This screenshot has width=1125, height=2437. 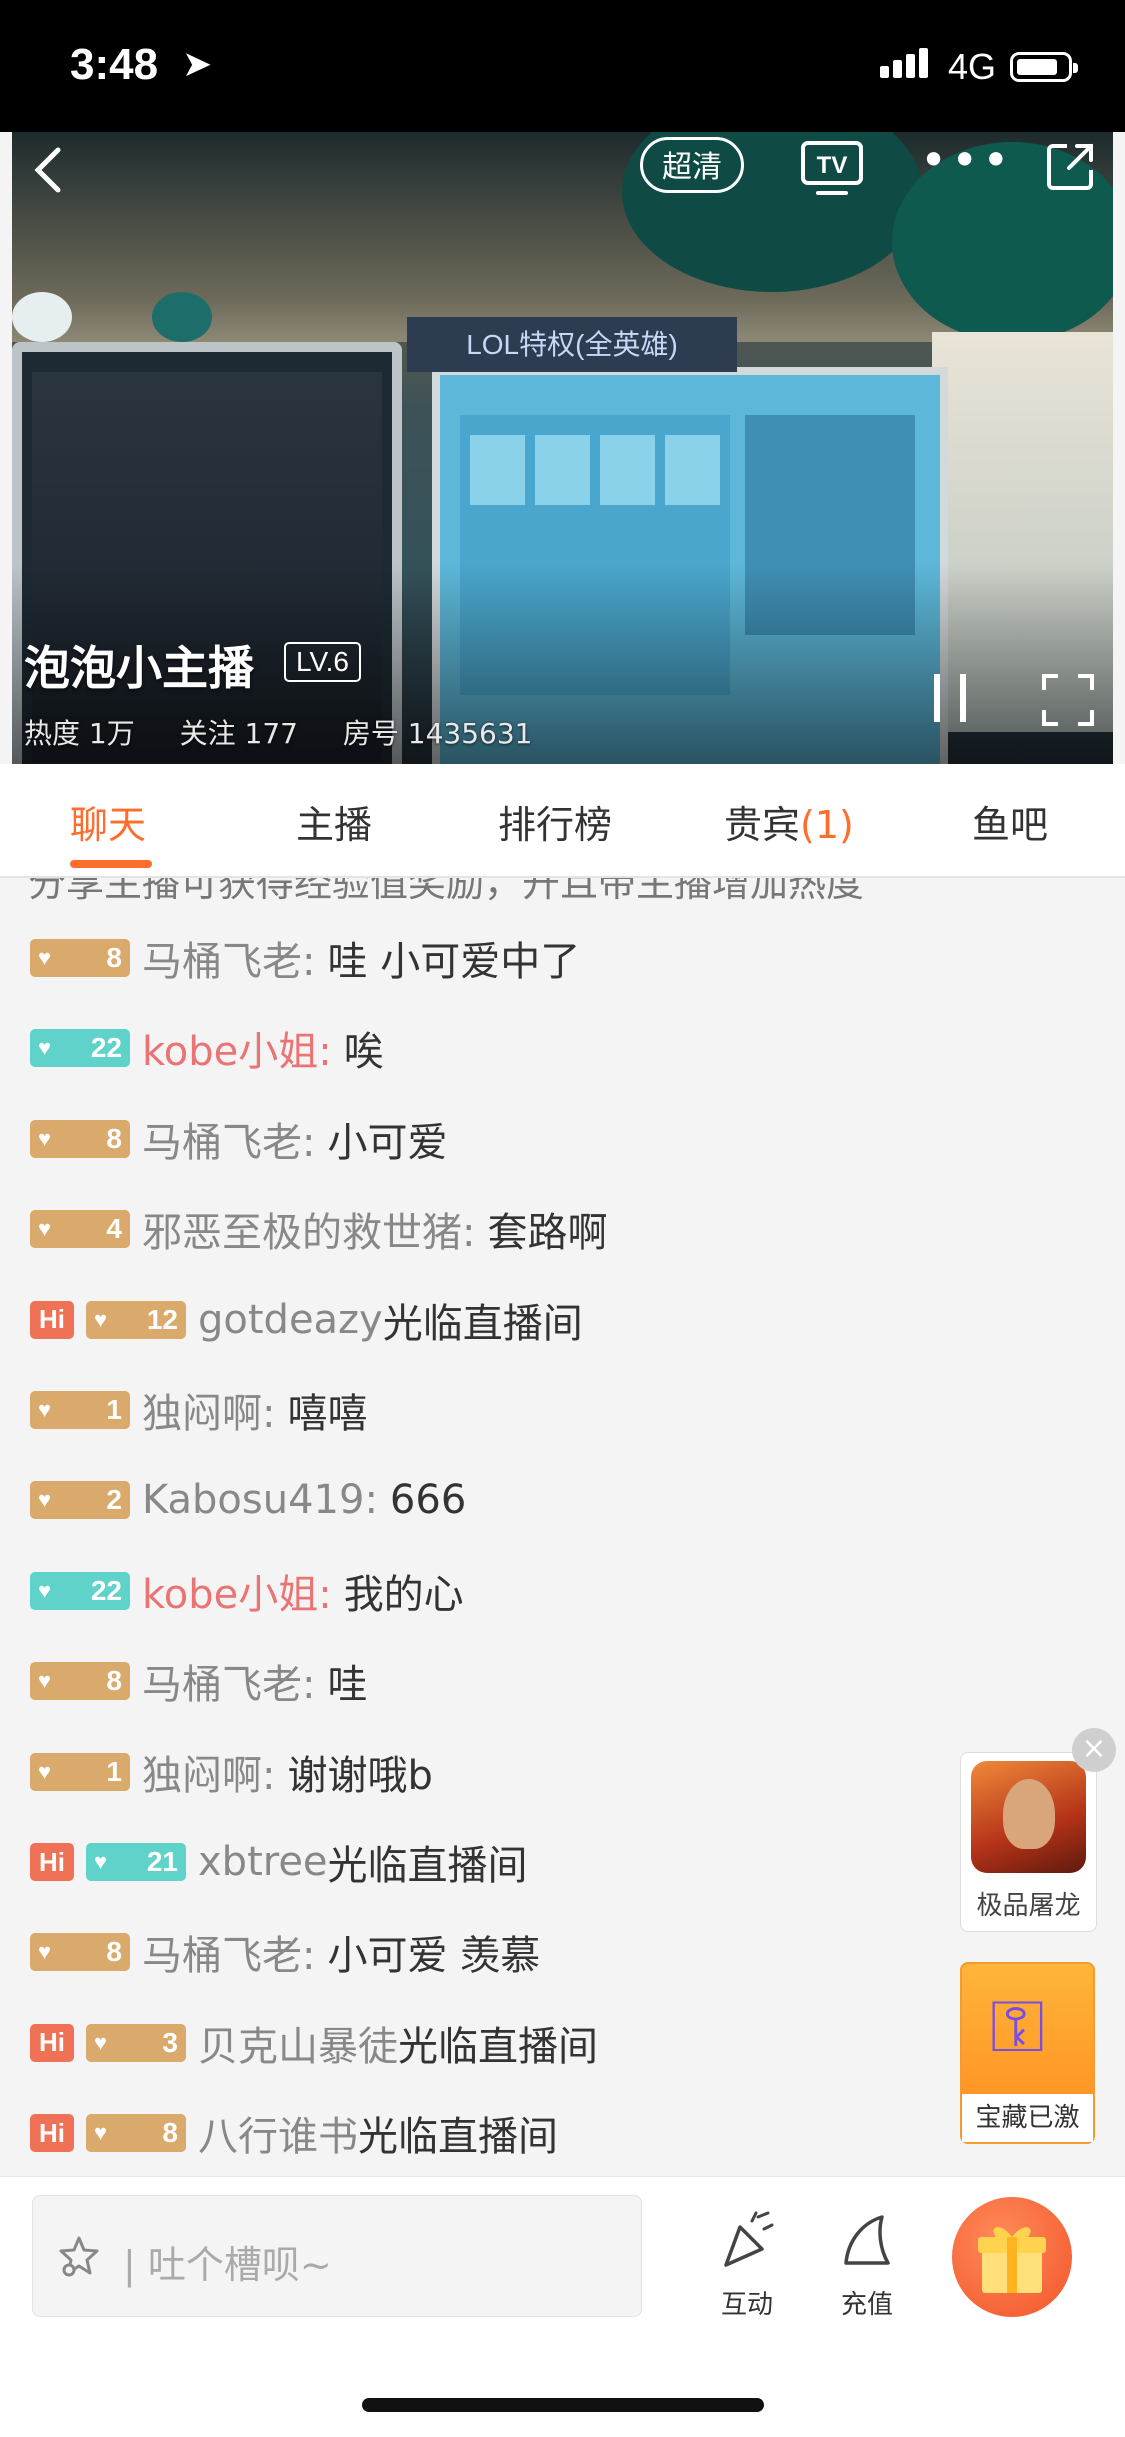 I want to click on gift-box-icon, so click(x=1012, y=2260).